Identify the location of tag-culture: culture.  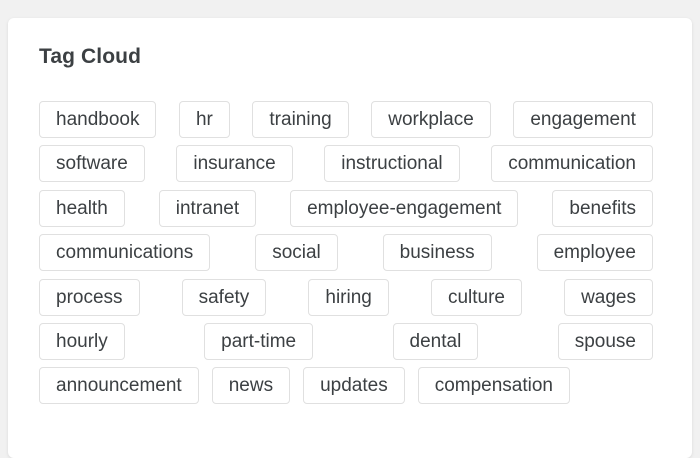
(476, 297).